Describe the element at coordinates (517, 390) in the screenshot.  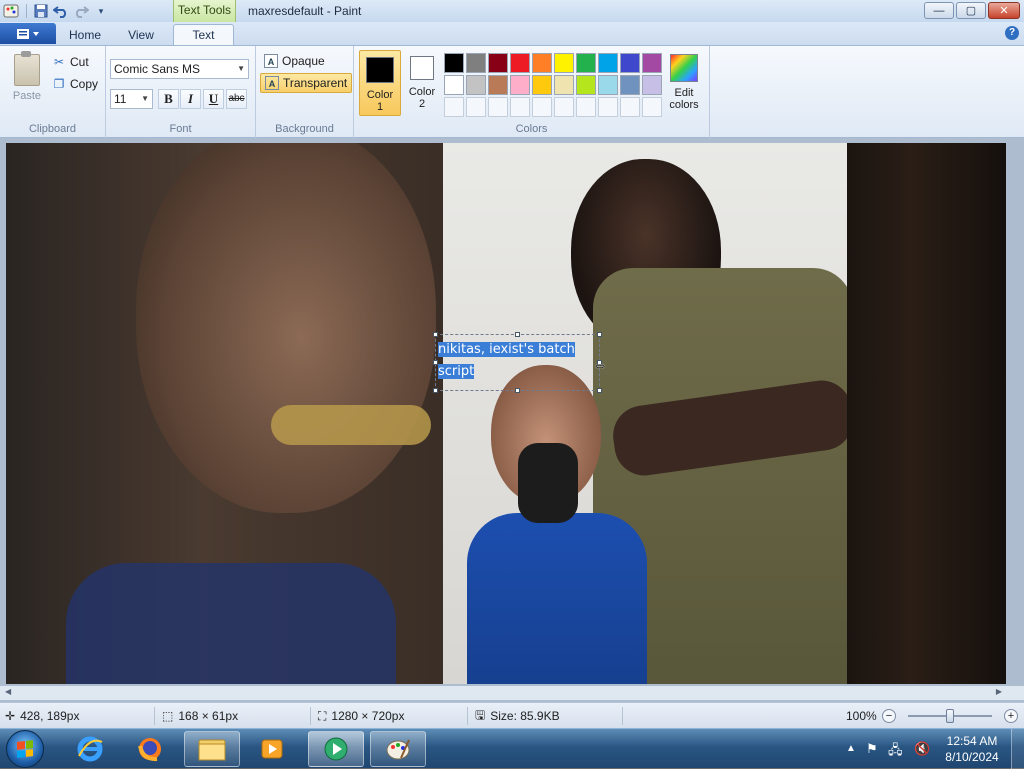
I see `resize-handle-s` at that location.